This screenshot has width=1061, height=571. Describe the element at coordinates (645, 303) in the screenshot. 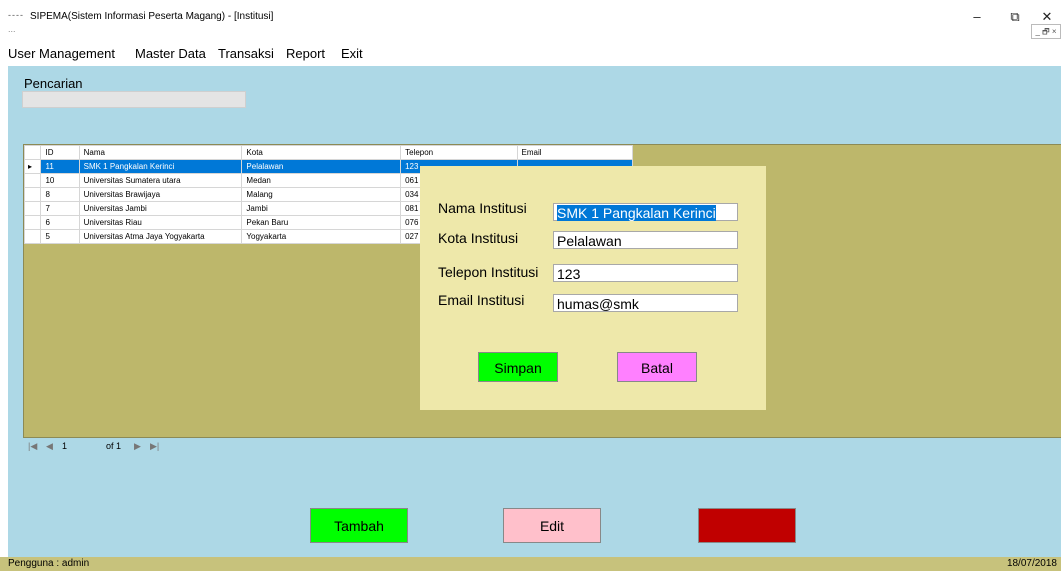

I see `email-institusi-field: humas@smk` at that location.